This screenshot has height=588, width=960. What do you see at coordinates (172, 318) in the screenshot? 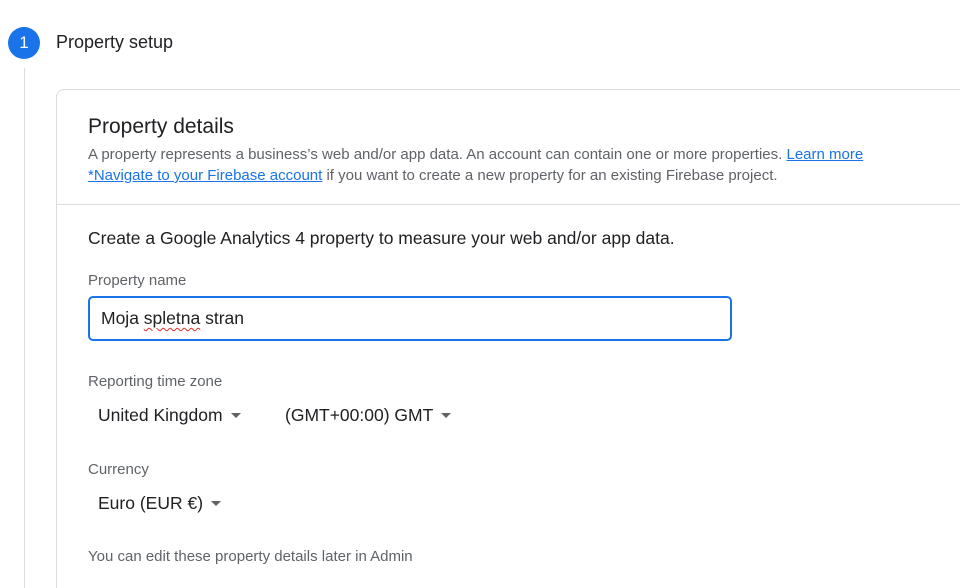
I see `property-name-value-misspelled: spletna` at bounding box center [172, 318].